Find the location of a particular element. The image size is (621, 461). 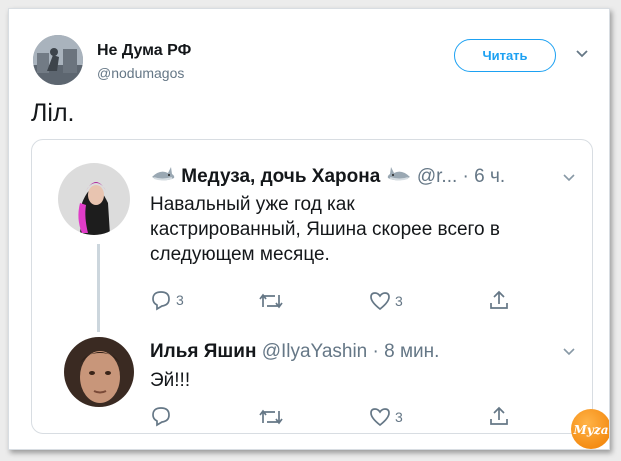

quoted-header-2: Илья Яшин @IlyaYashin · 8 мин. is located at coordinates (294, 352).